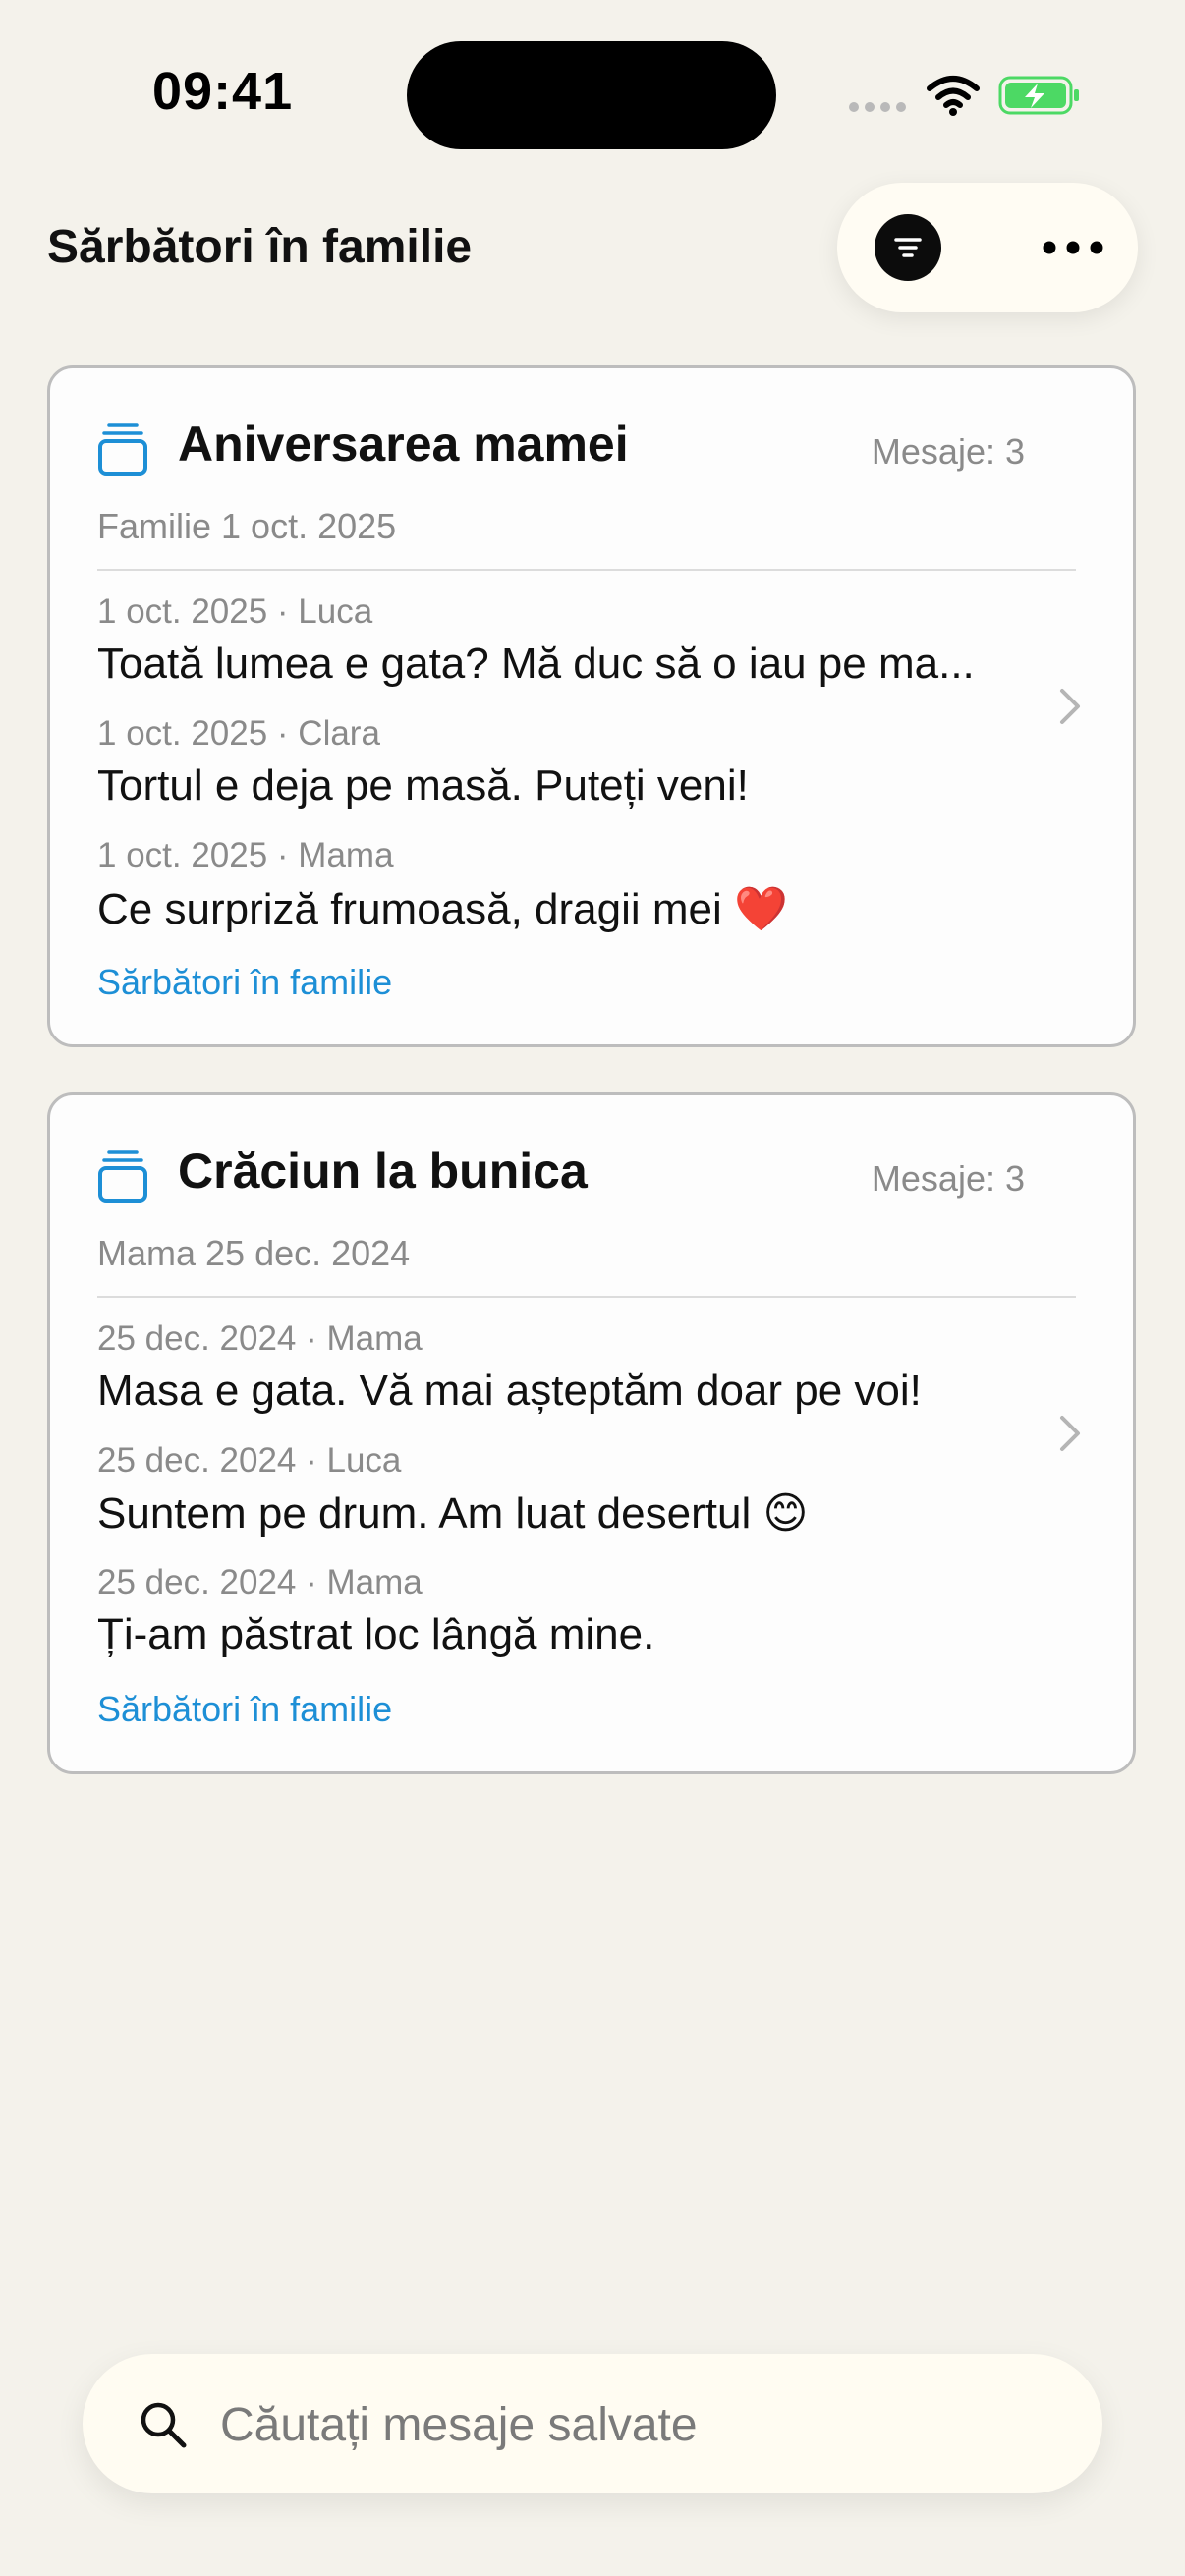  Describe the element at coordinates (988, 247) in the screenshot. I see `header-actions` at that location.